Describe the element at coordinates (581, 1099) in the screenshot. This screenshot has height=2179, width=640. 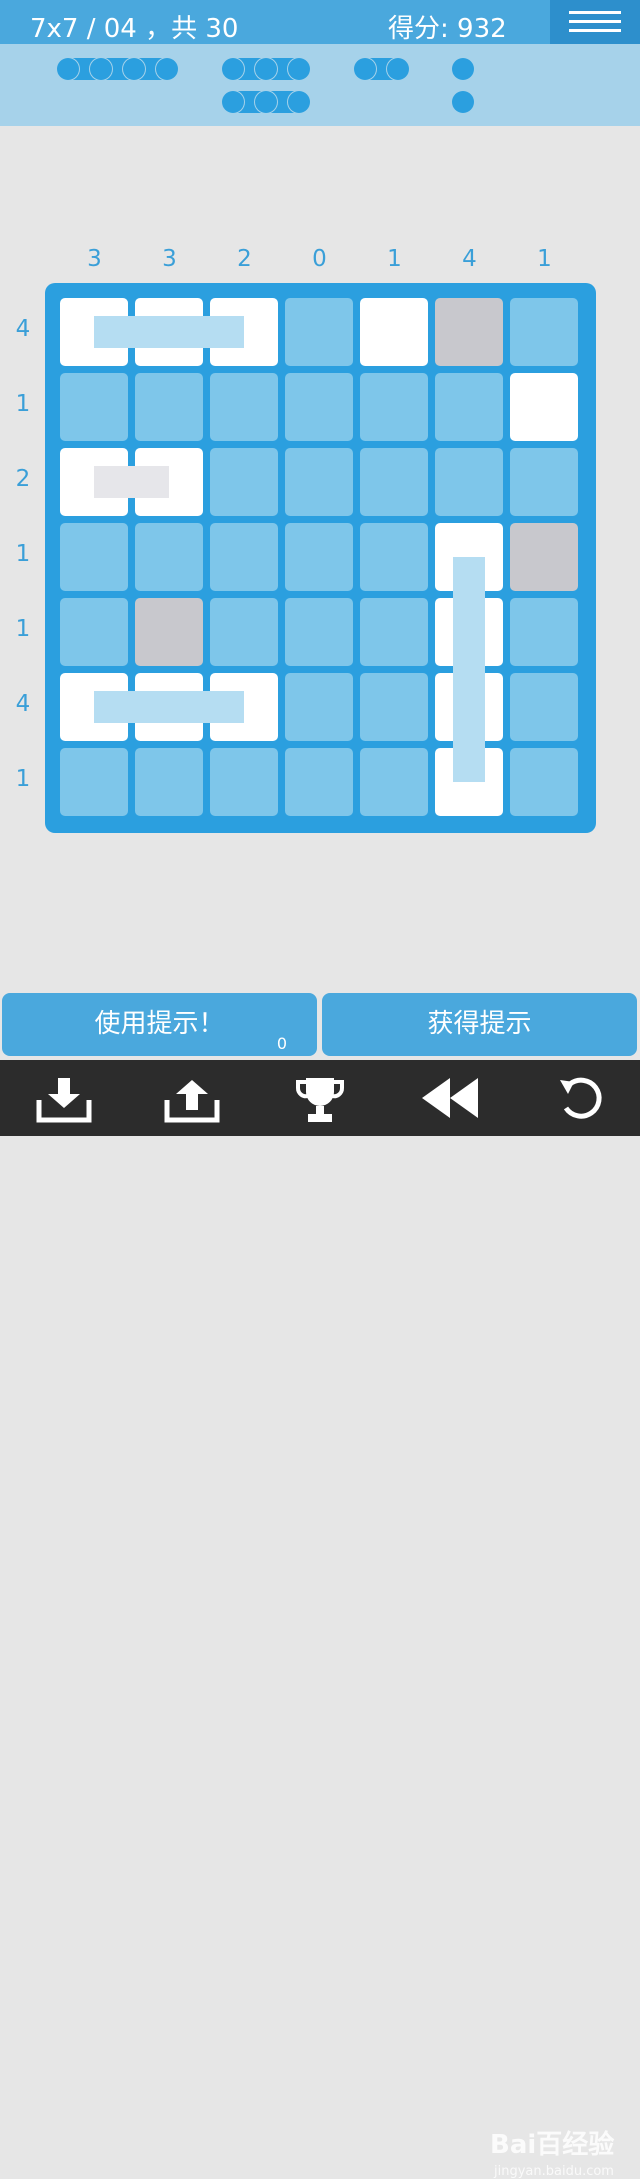
I see `undo-icon` at that location.